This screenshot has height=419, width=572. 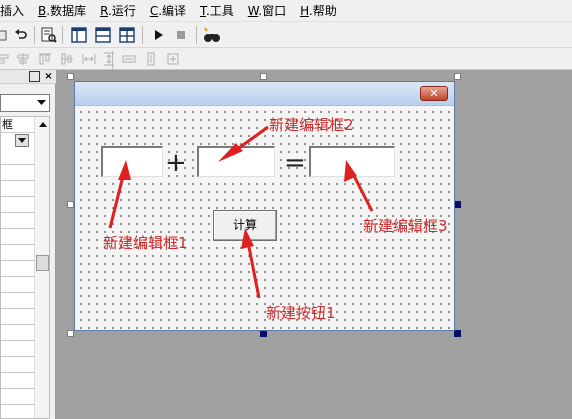 What do you see at coordinates (34, 76) in the screenshot?
I see `window-icon` at bounding box center [34, 76].